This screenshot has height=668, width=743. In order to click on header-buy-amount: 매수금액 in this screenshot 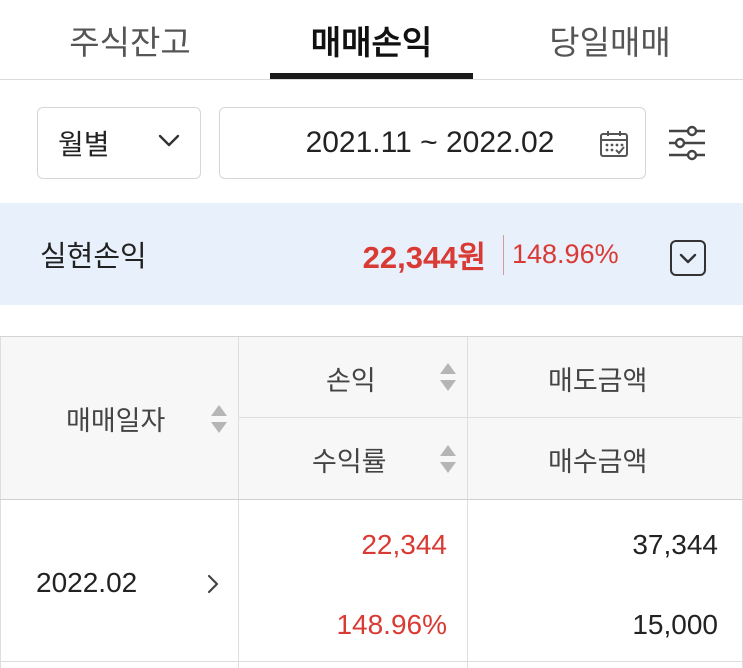, I will do `click(598, 462)`.